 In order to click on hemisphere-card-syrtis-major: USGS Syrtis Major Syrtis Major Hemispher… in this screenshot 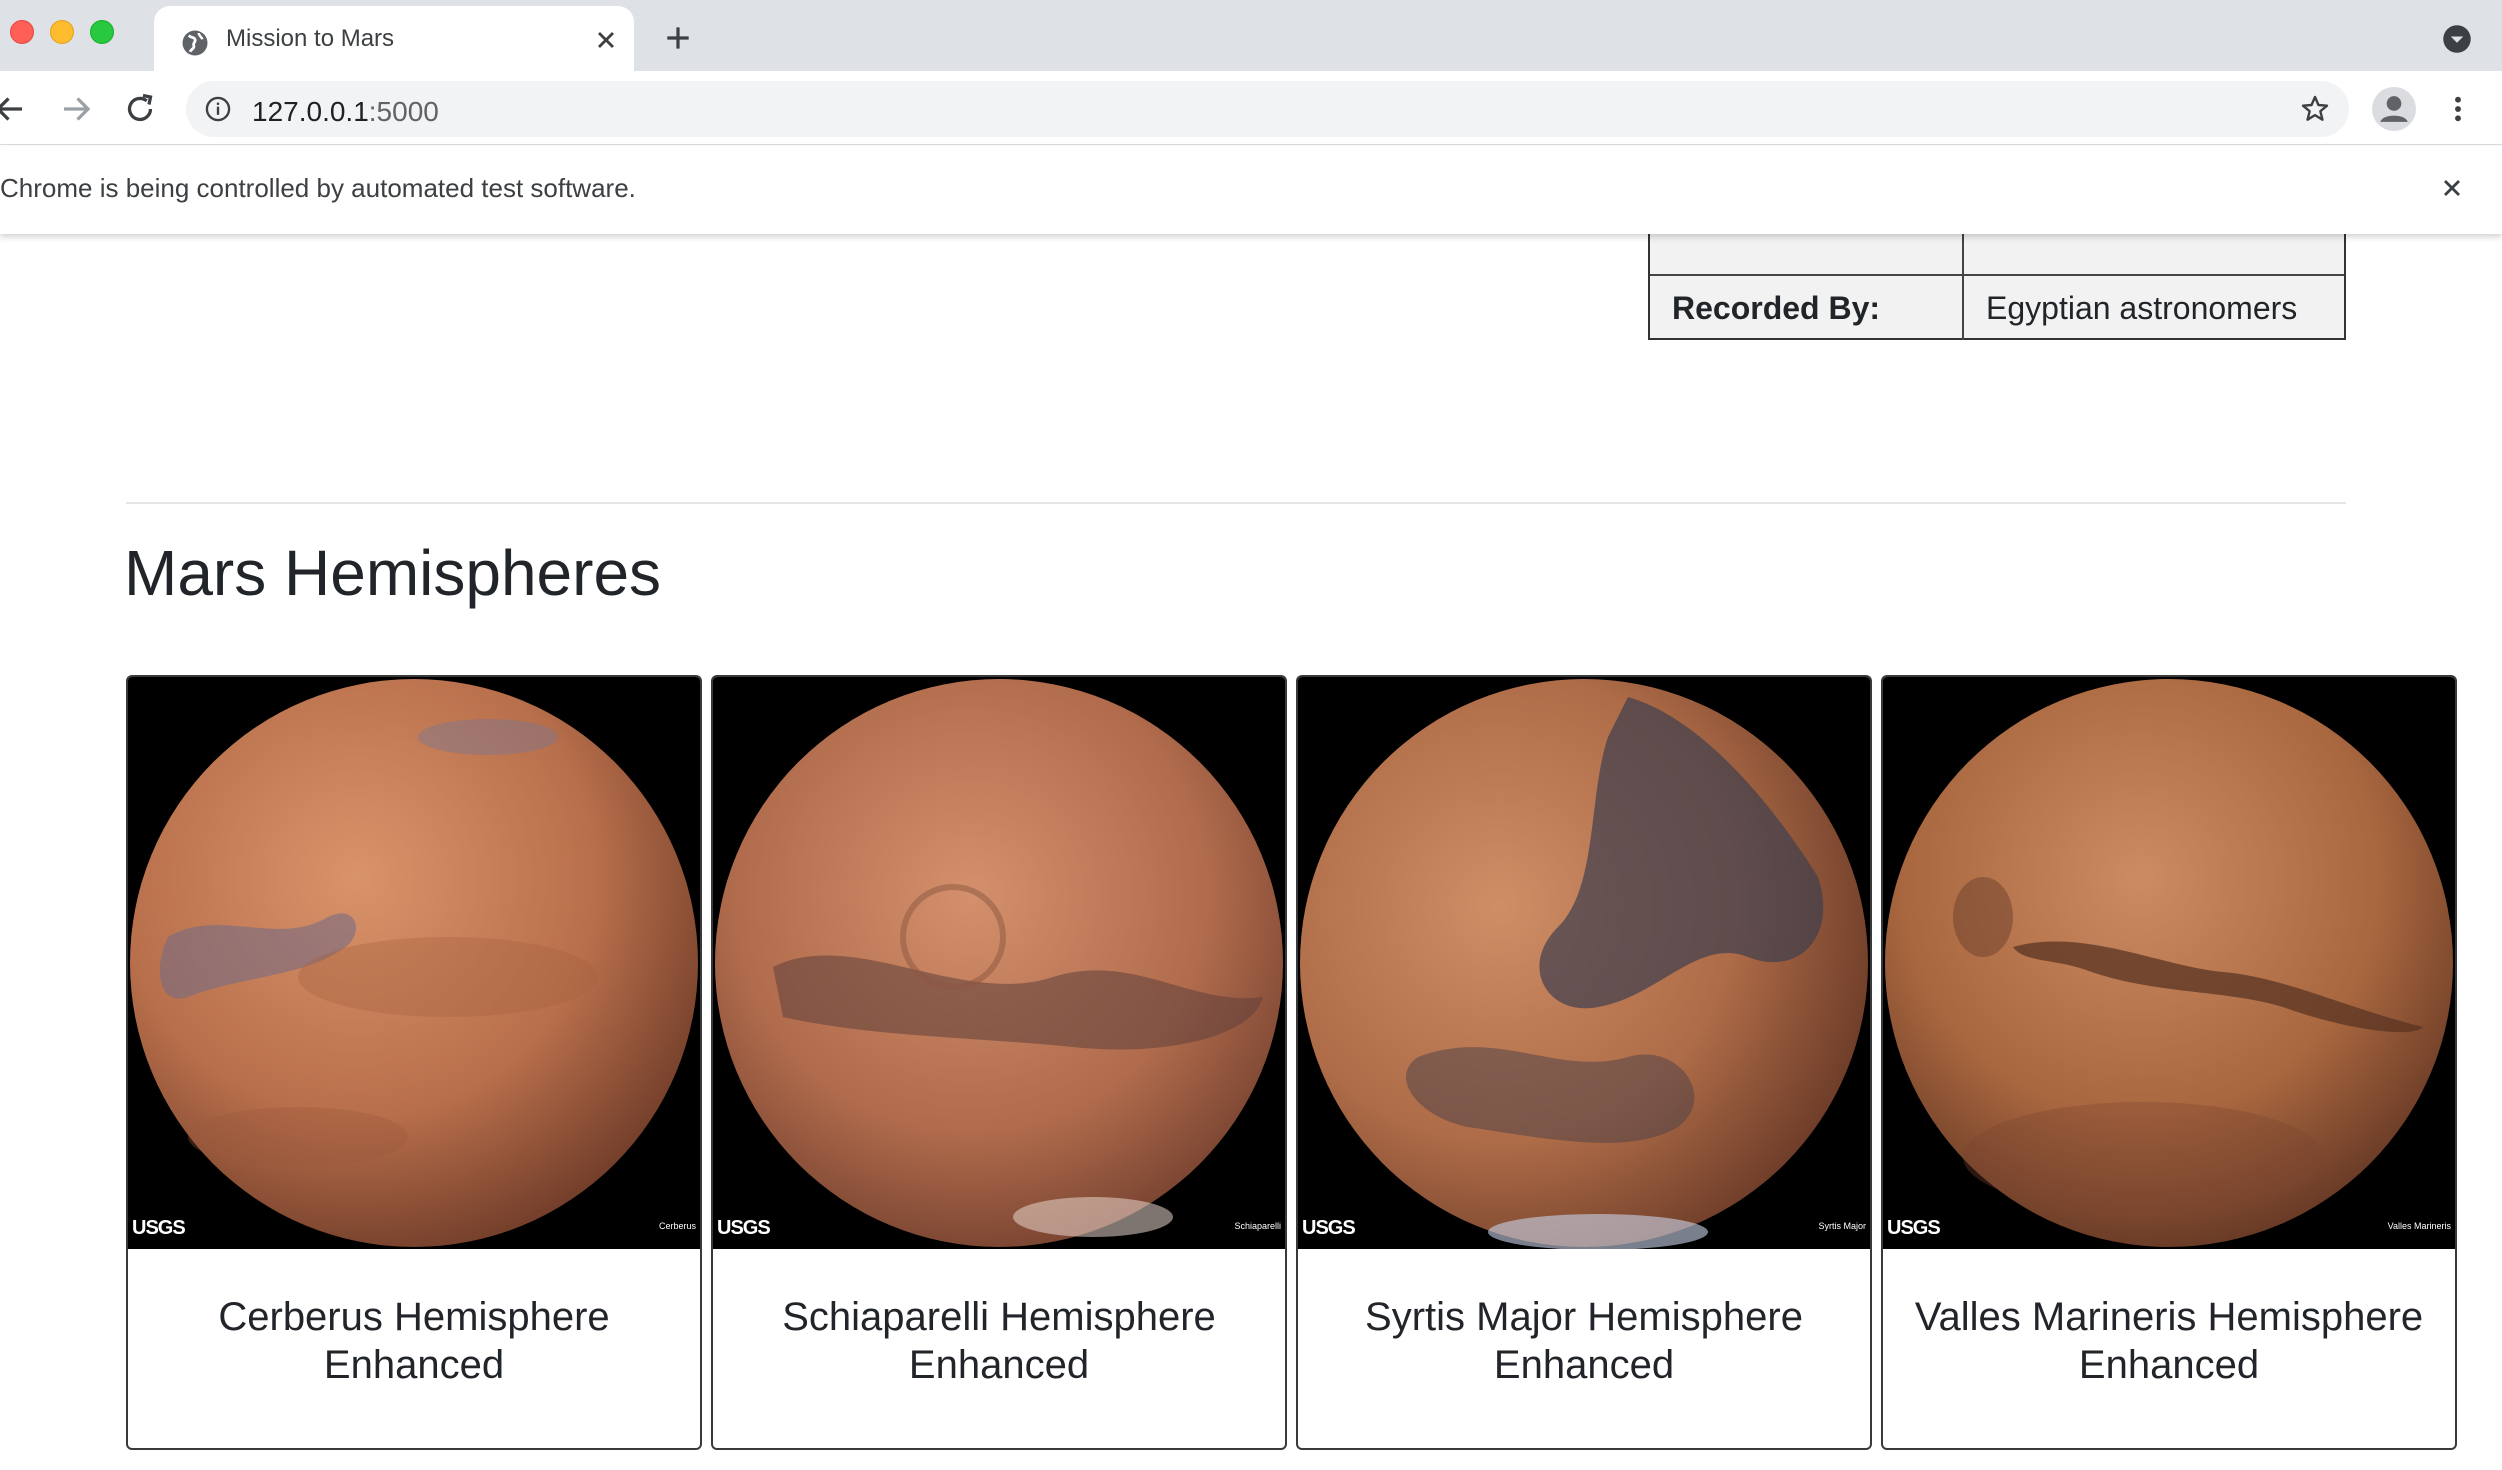, I will do `click(1584, 1062)`.